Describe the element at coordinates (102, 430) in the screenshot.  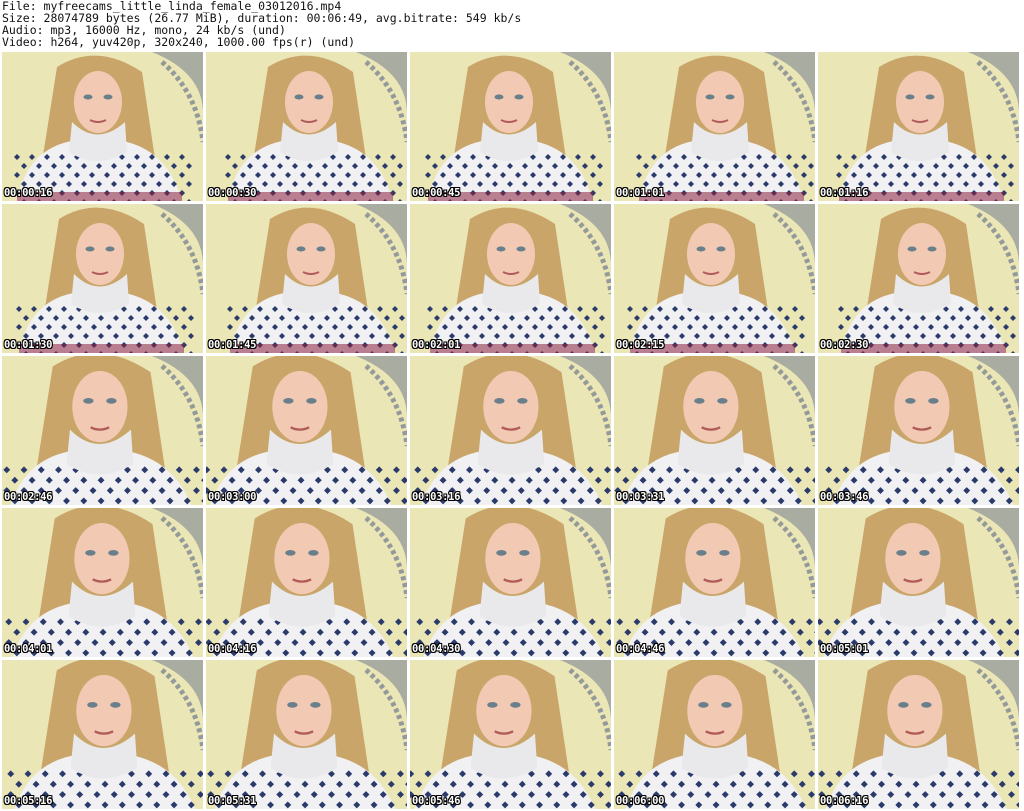
I see `video-frame-thumbnail: 00:02:46` at that location.